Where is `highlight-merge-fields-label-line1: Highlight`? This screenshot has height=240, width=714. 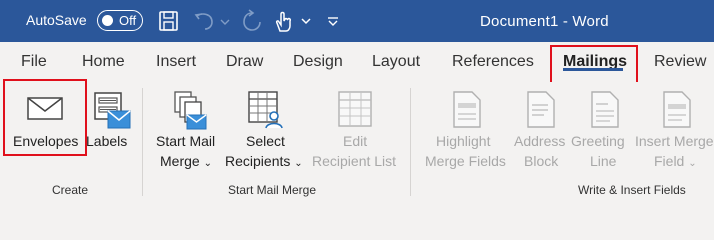
highlight-merge-fields-label-line1: Highlight is located at coordinates (463, 141).